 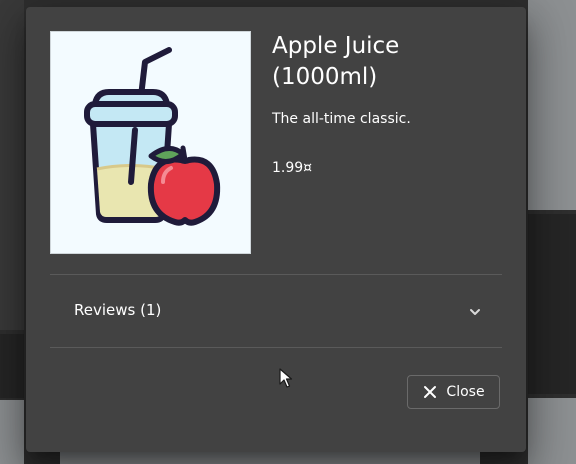 I want to click on mouse-pointer-icon, so click(x=286, y=378).